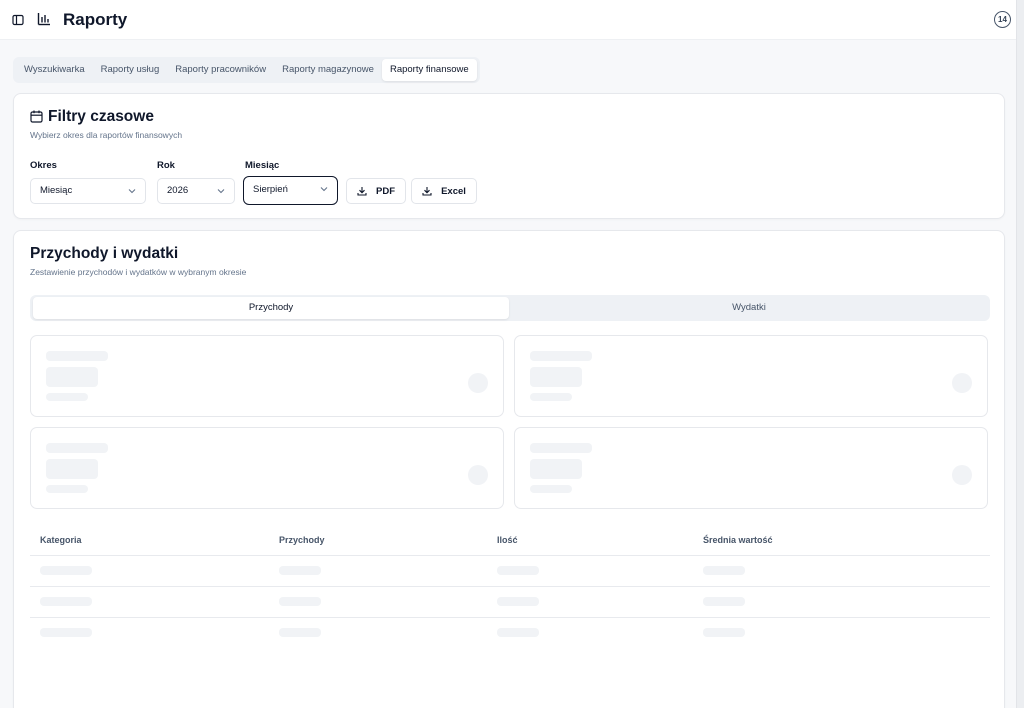  What do you see at coordinates (271, 308) in the screenshot?
I see `tab-przychody: Przychody` at bounding box center [271, 308].